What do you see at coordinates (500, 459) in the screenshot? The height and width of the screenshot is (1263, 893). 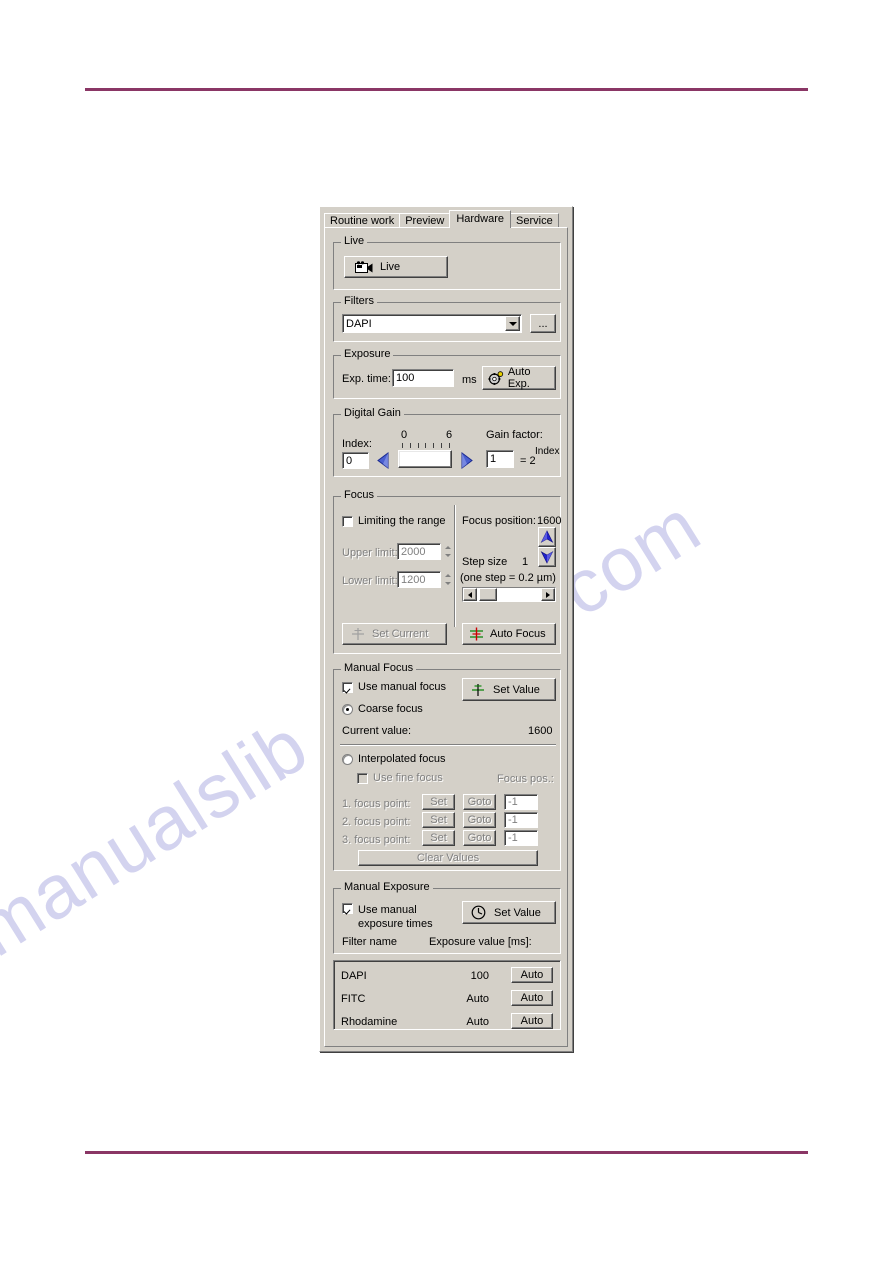 I see `gain-factor-input: 1` at bounding box center [500, 459].